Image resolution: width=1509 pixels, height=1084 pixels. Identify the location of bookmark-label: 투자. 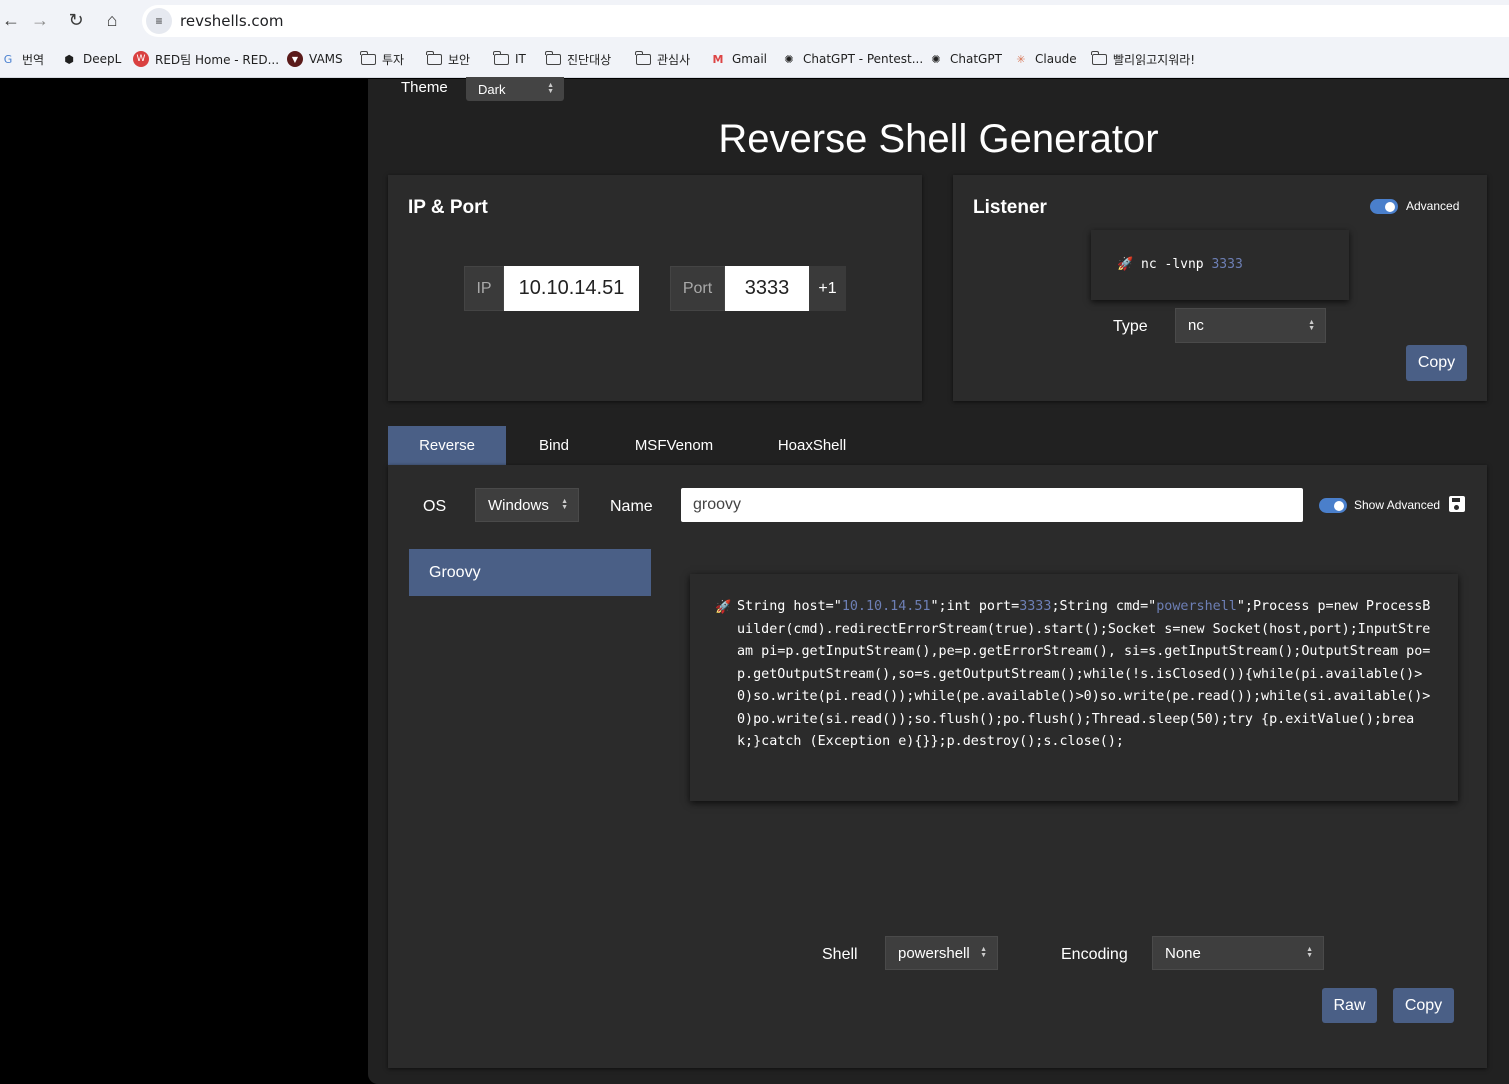
(393, 59).